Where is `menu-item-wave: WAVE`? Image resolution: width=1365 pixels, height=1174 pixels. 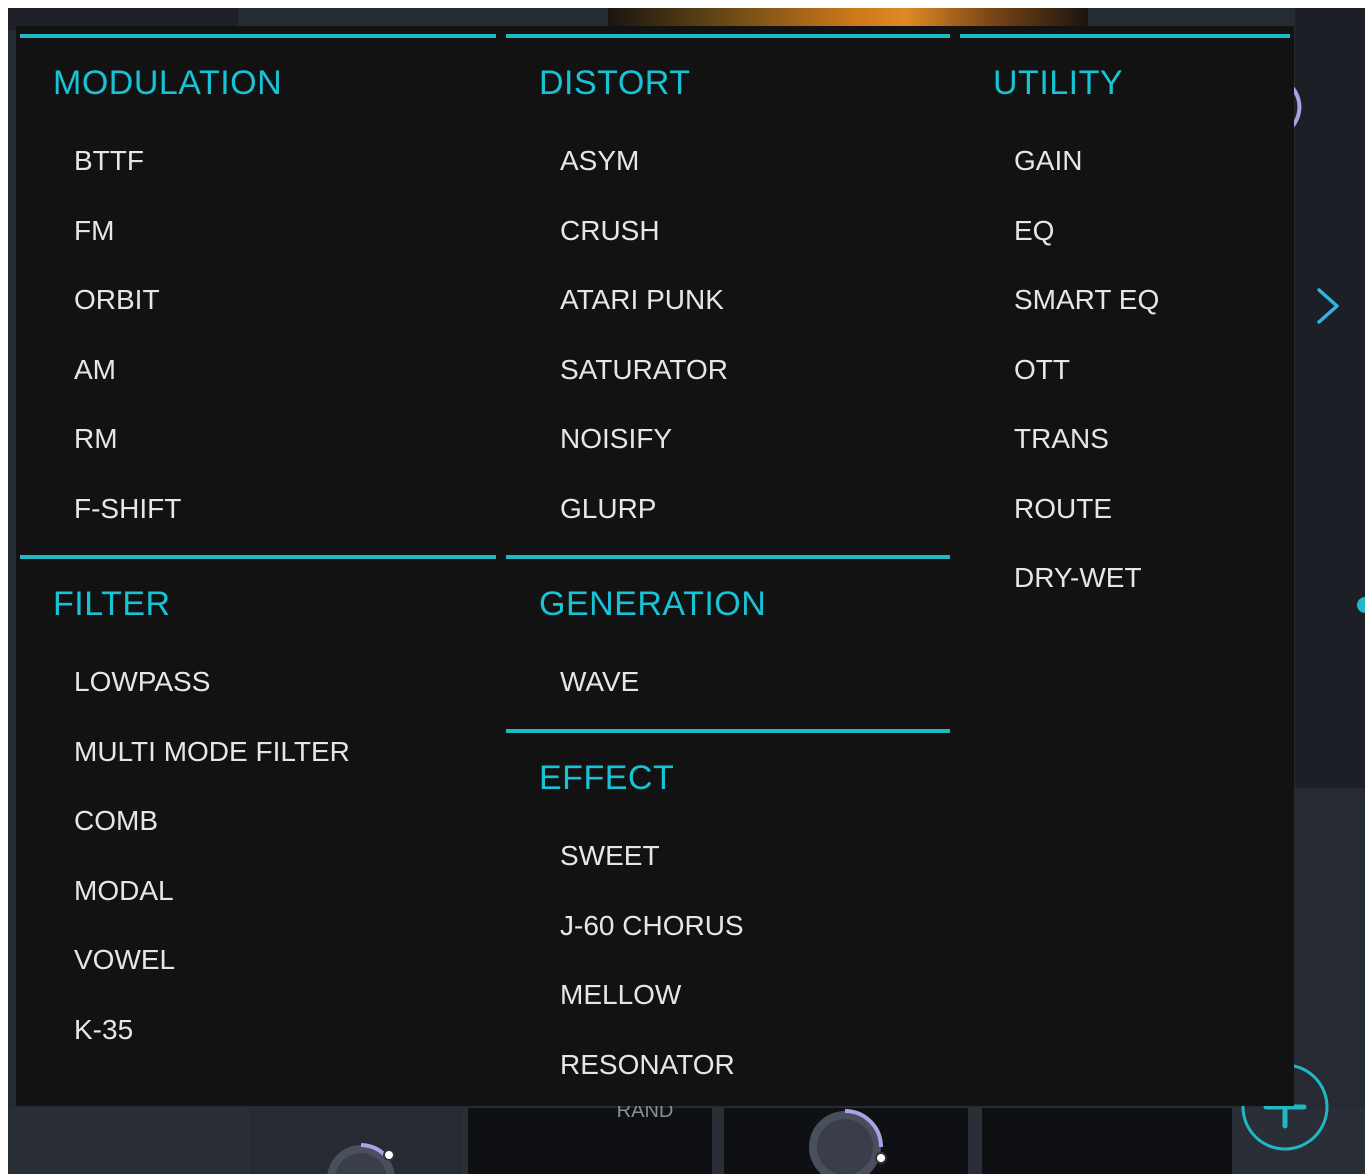
menu-item-wave: WAVE is located at coordinates (599, 700).